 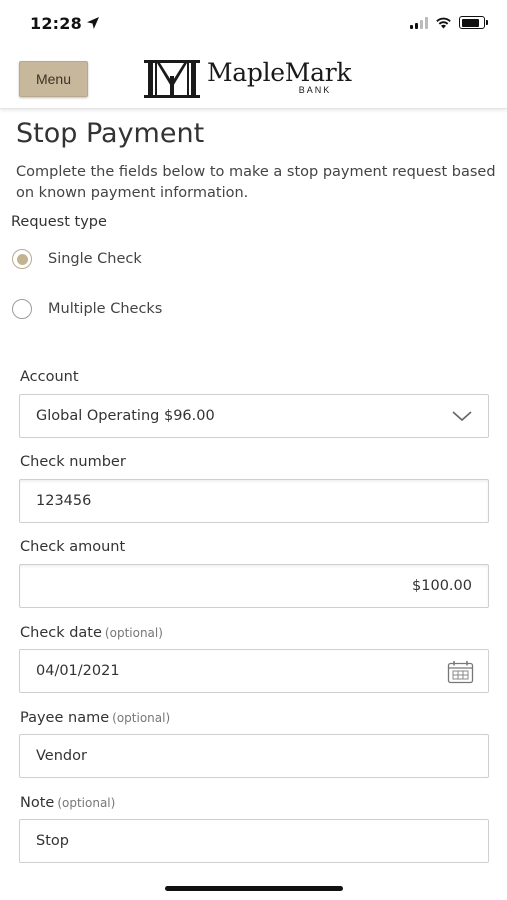 What do you see at coordinates (315, 90) in the screenshot?
I see `logo-sub: BANK` at bounding box center [315, 90].